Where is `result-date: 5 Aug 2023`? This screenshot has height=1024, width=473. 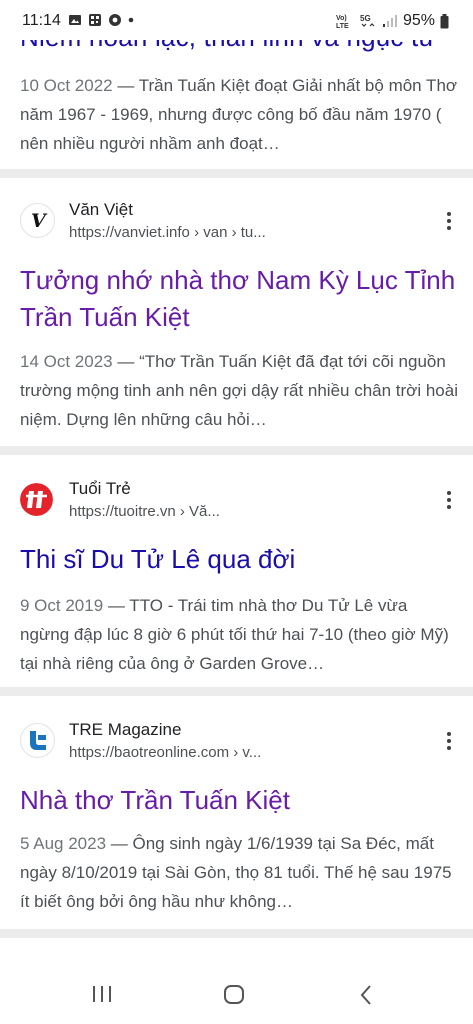
result-date: 5 Aug 2023 is located at coordinates (63, 843).